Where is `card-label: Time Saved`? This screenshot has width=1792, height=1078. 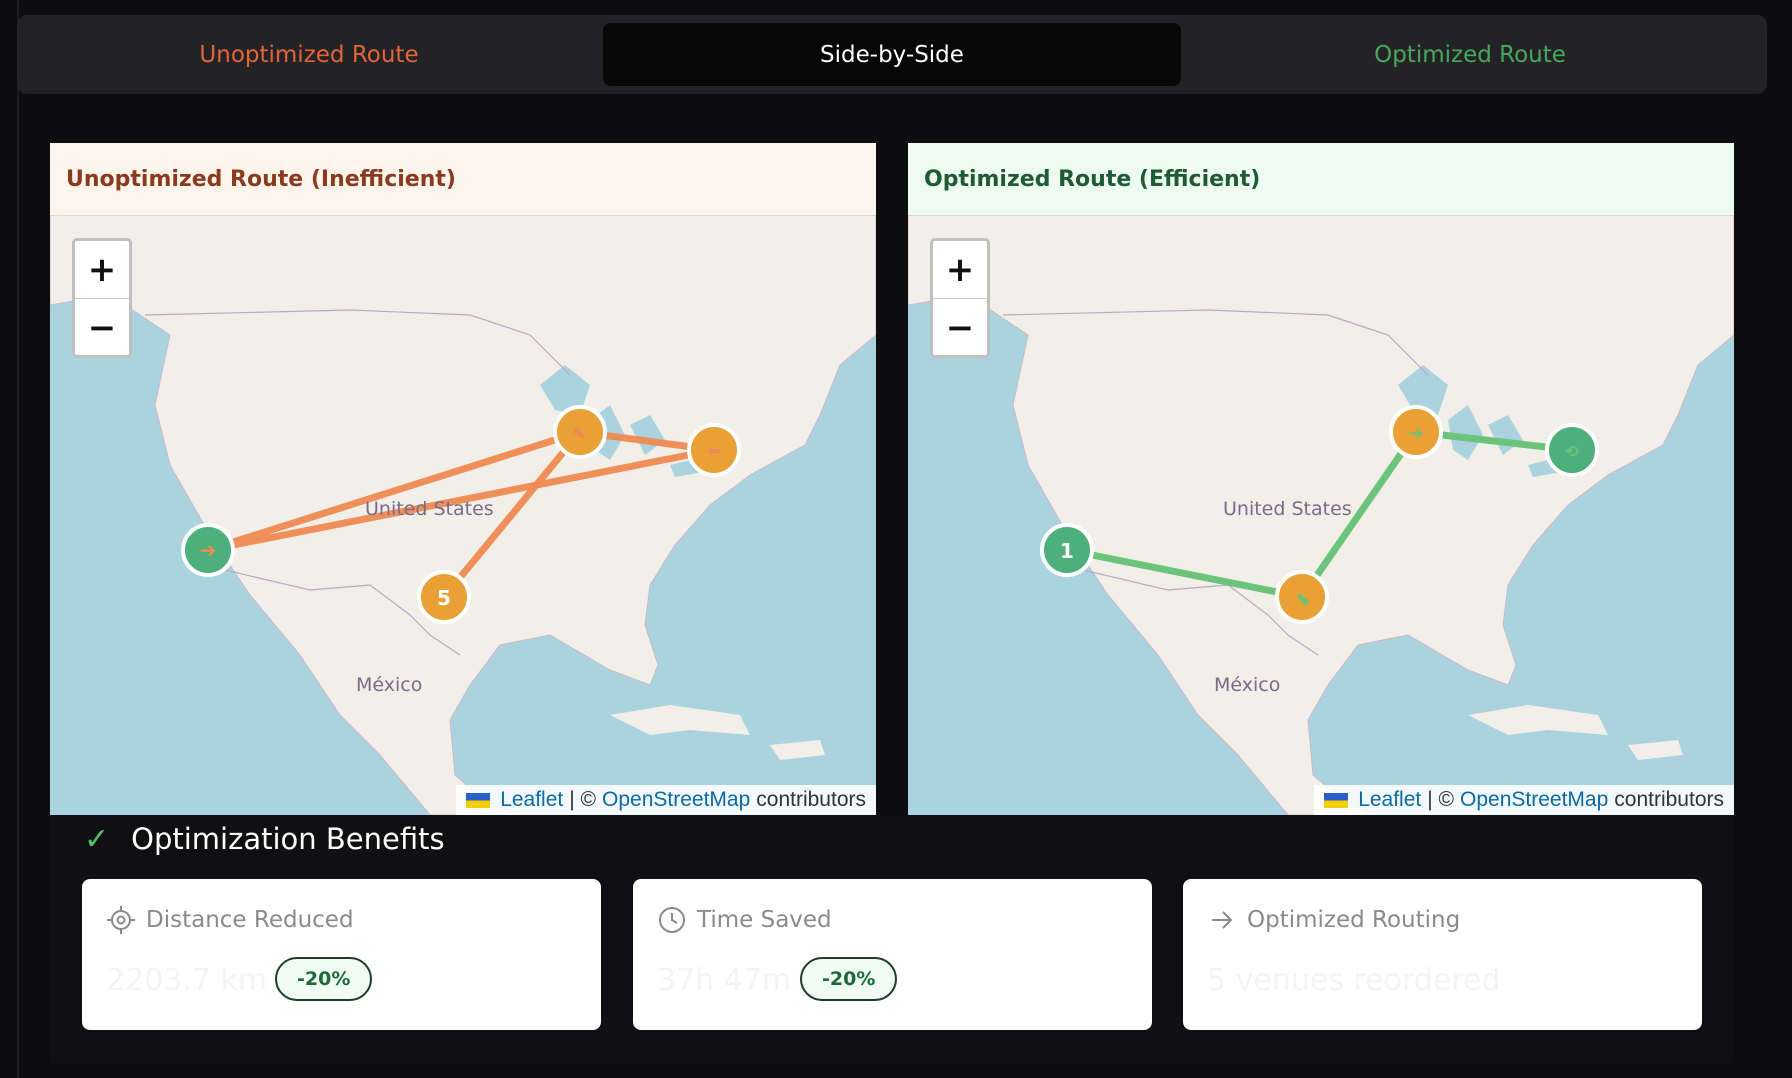
card-label: Time Saved is located at coordinates (764, 920).